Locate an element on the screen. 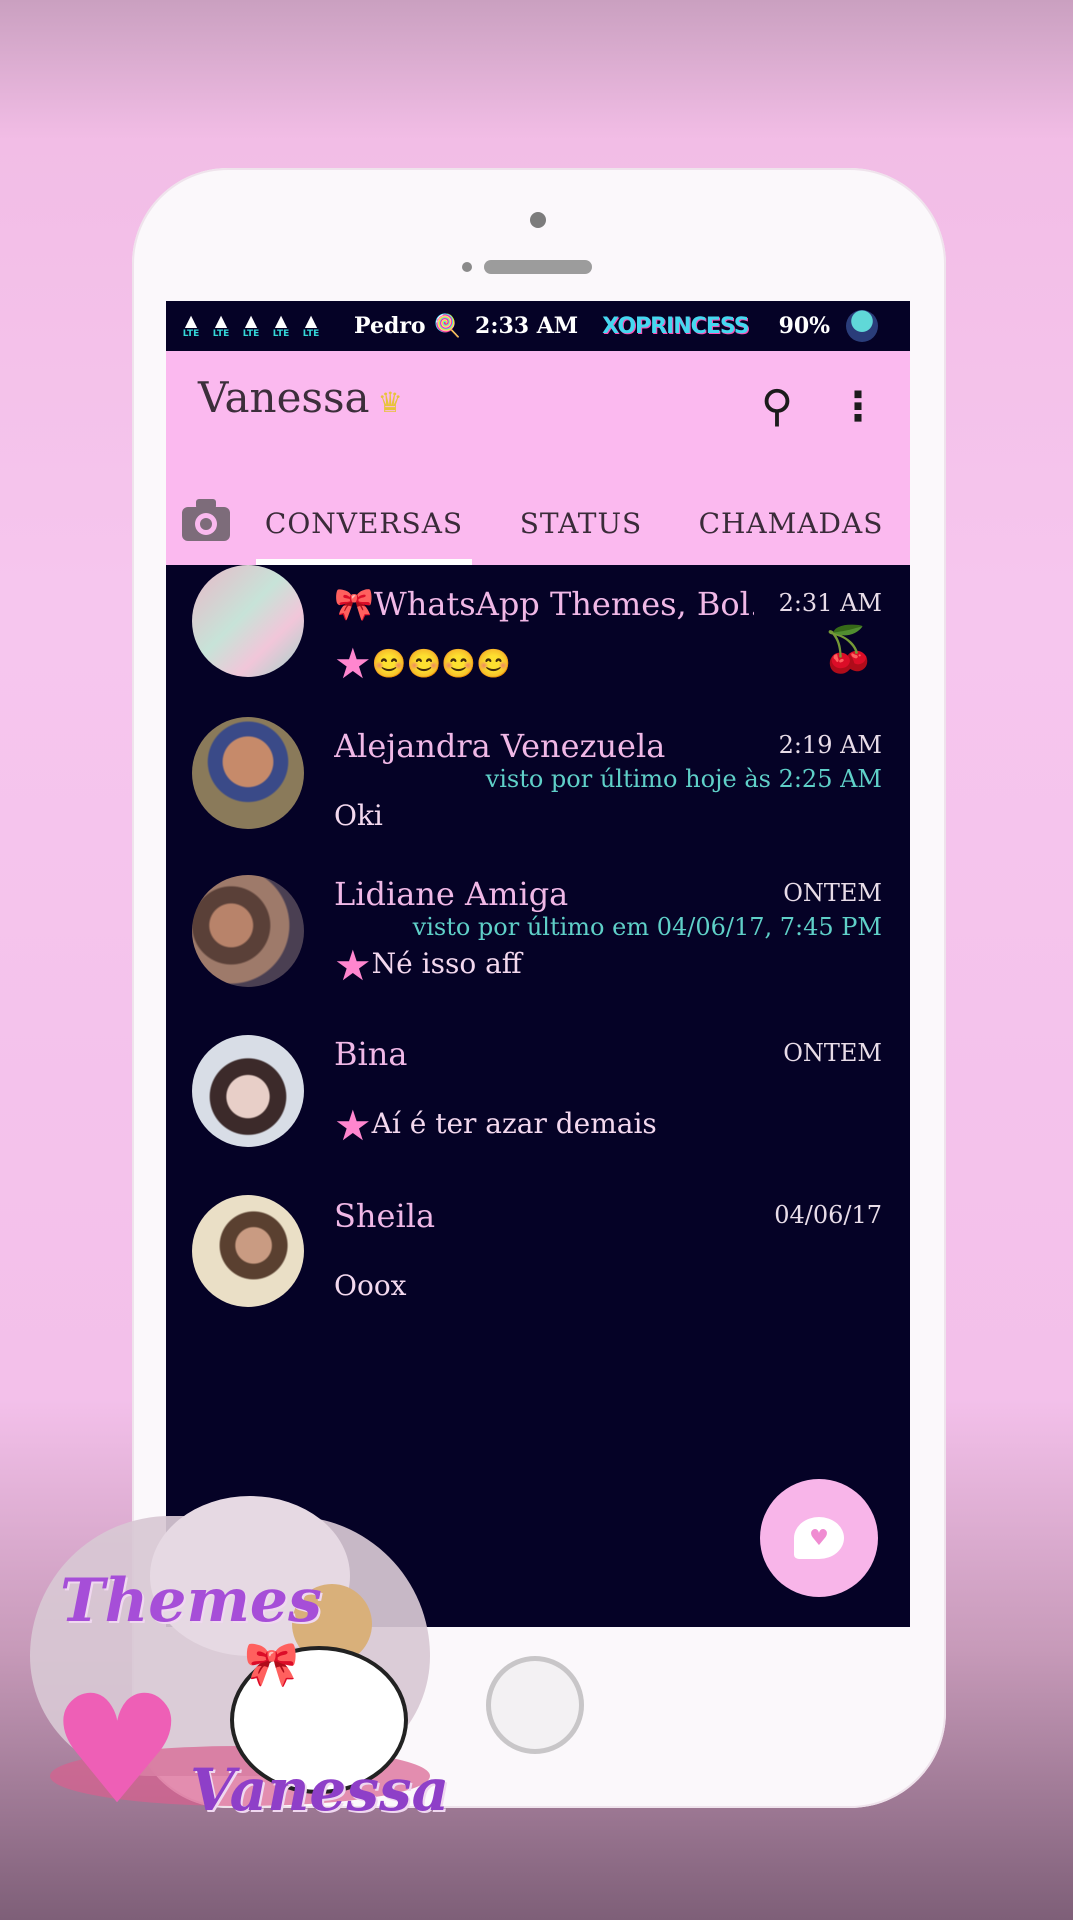 The width and height of the screenshot is (1073, 1920). chat-name: Lidiane Amiga is located at coordinates (451, 894).